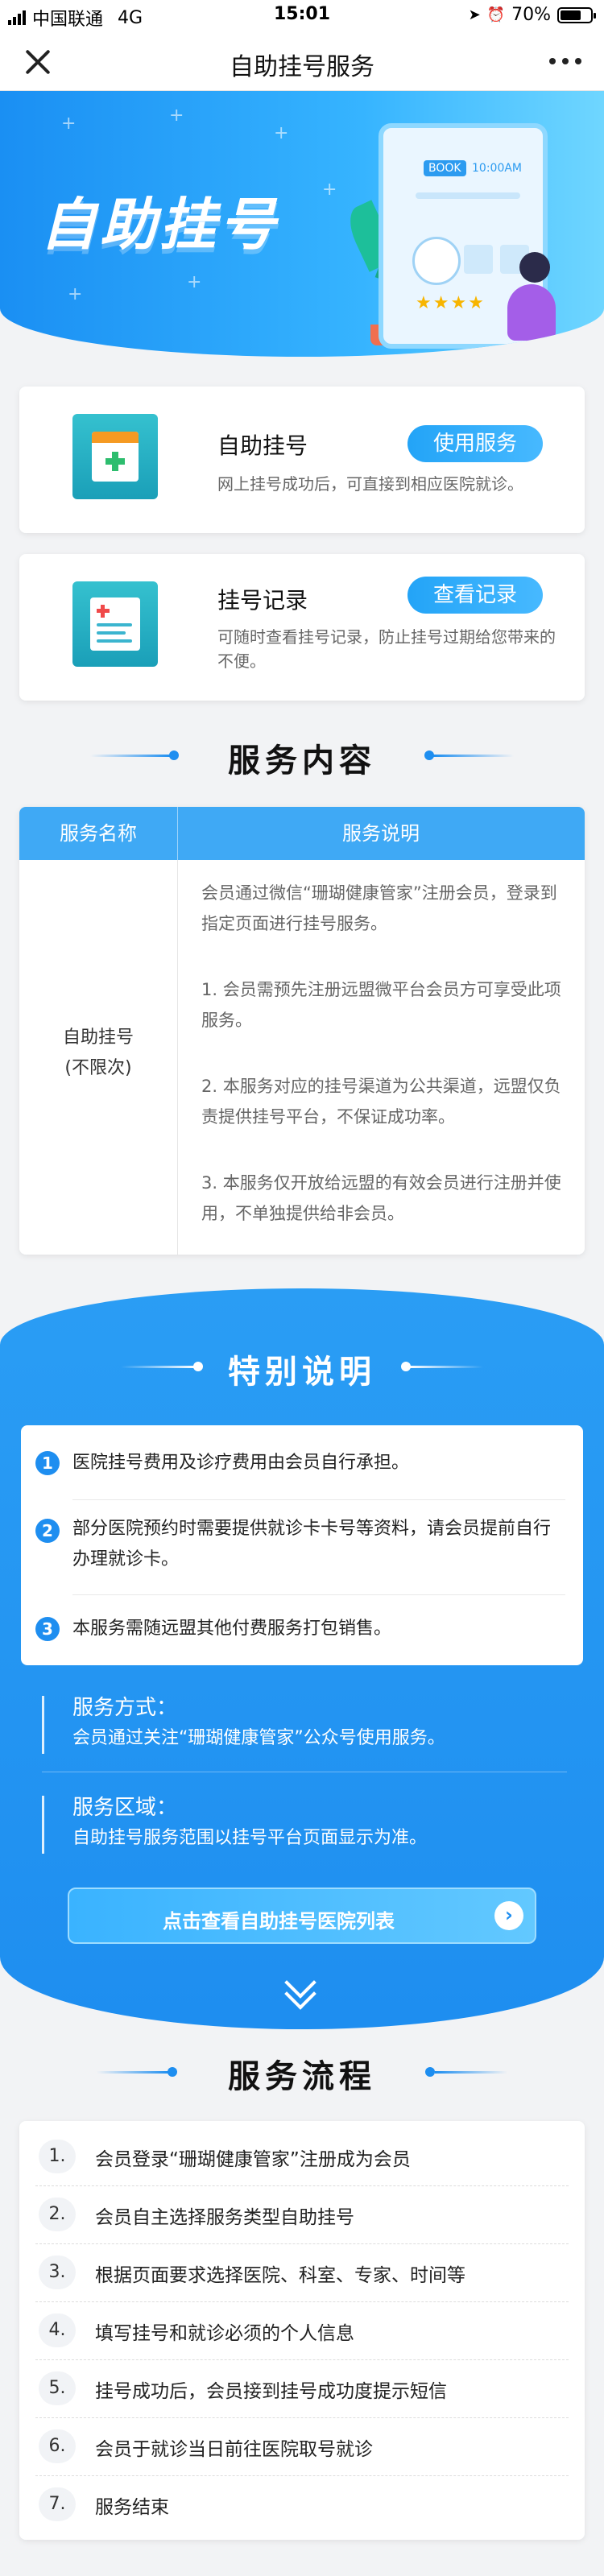 This screenshot has height=2576, width=604. I want to click on service-paragraph: 会员通过微信“珊瑚健康管家”注册会员，登录到指定页面进行挂号服务。, so click(379, 908).